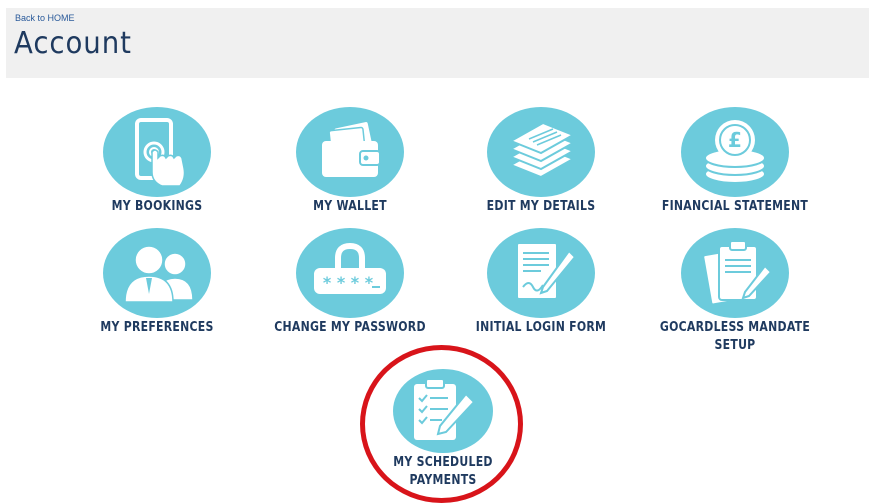 This screenshot has height=504, width=869. What do you see at coordinates (157, 152) in the screenshot?
I see `tap-phone-icon` at bounding box center [157, 152].